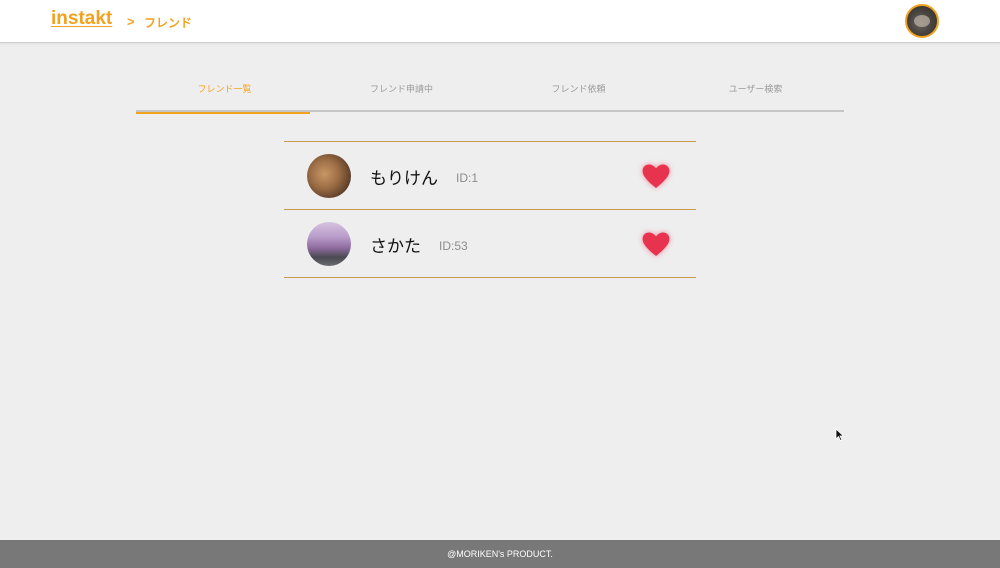 This screenshot has height=568, width=1000. I want to click on friend-tabs: フレンド一覧 フレンド申請中 フレンド依頼 ユーザー検索, so click(490, 96).